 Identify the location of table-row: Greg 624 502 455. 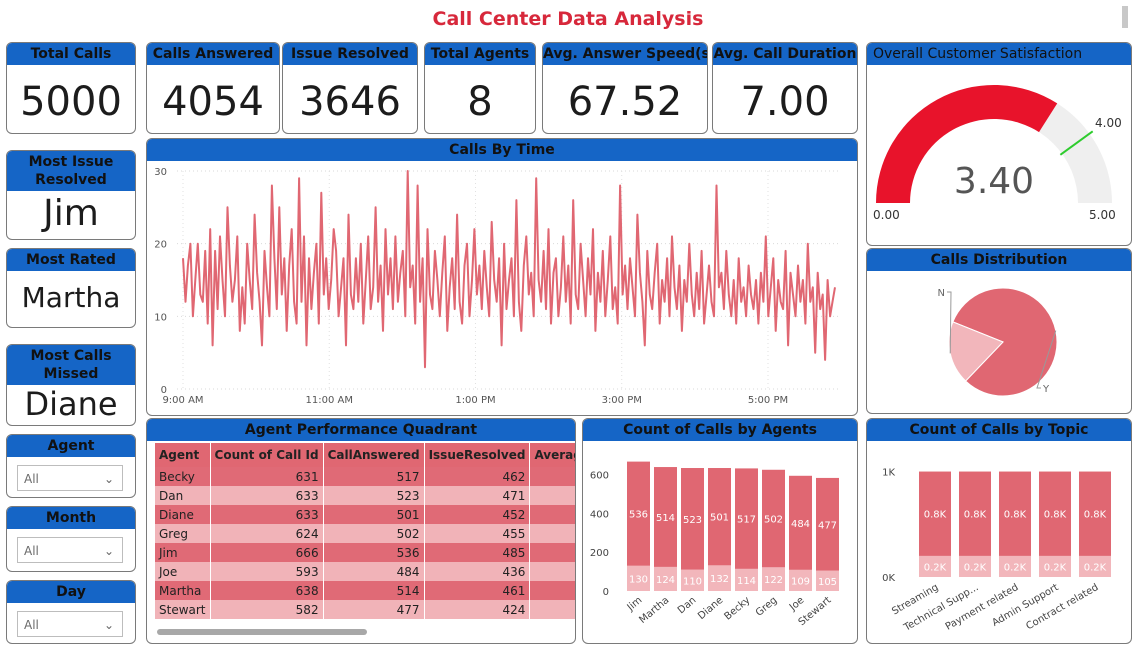
(365, 533).